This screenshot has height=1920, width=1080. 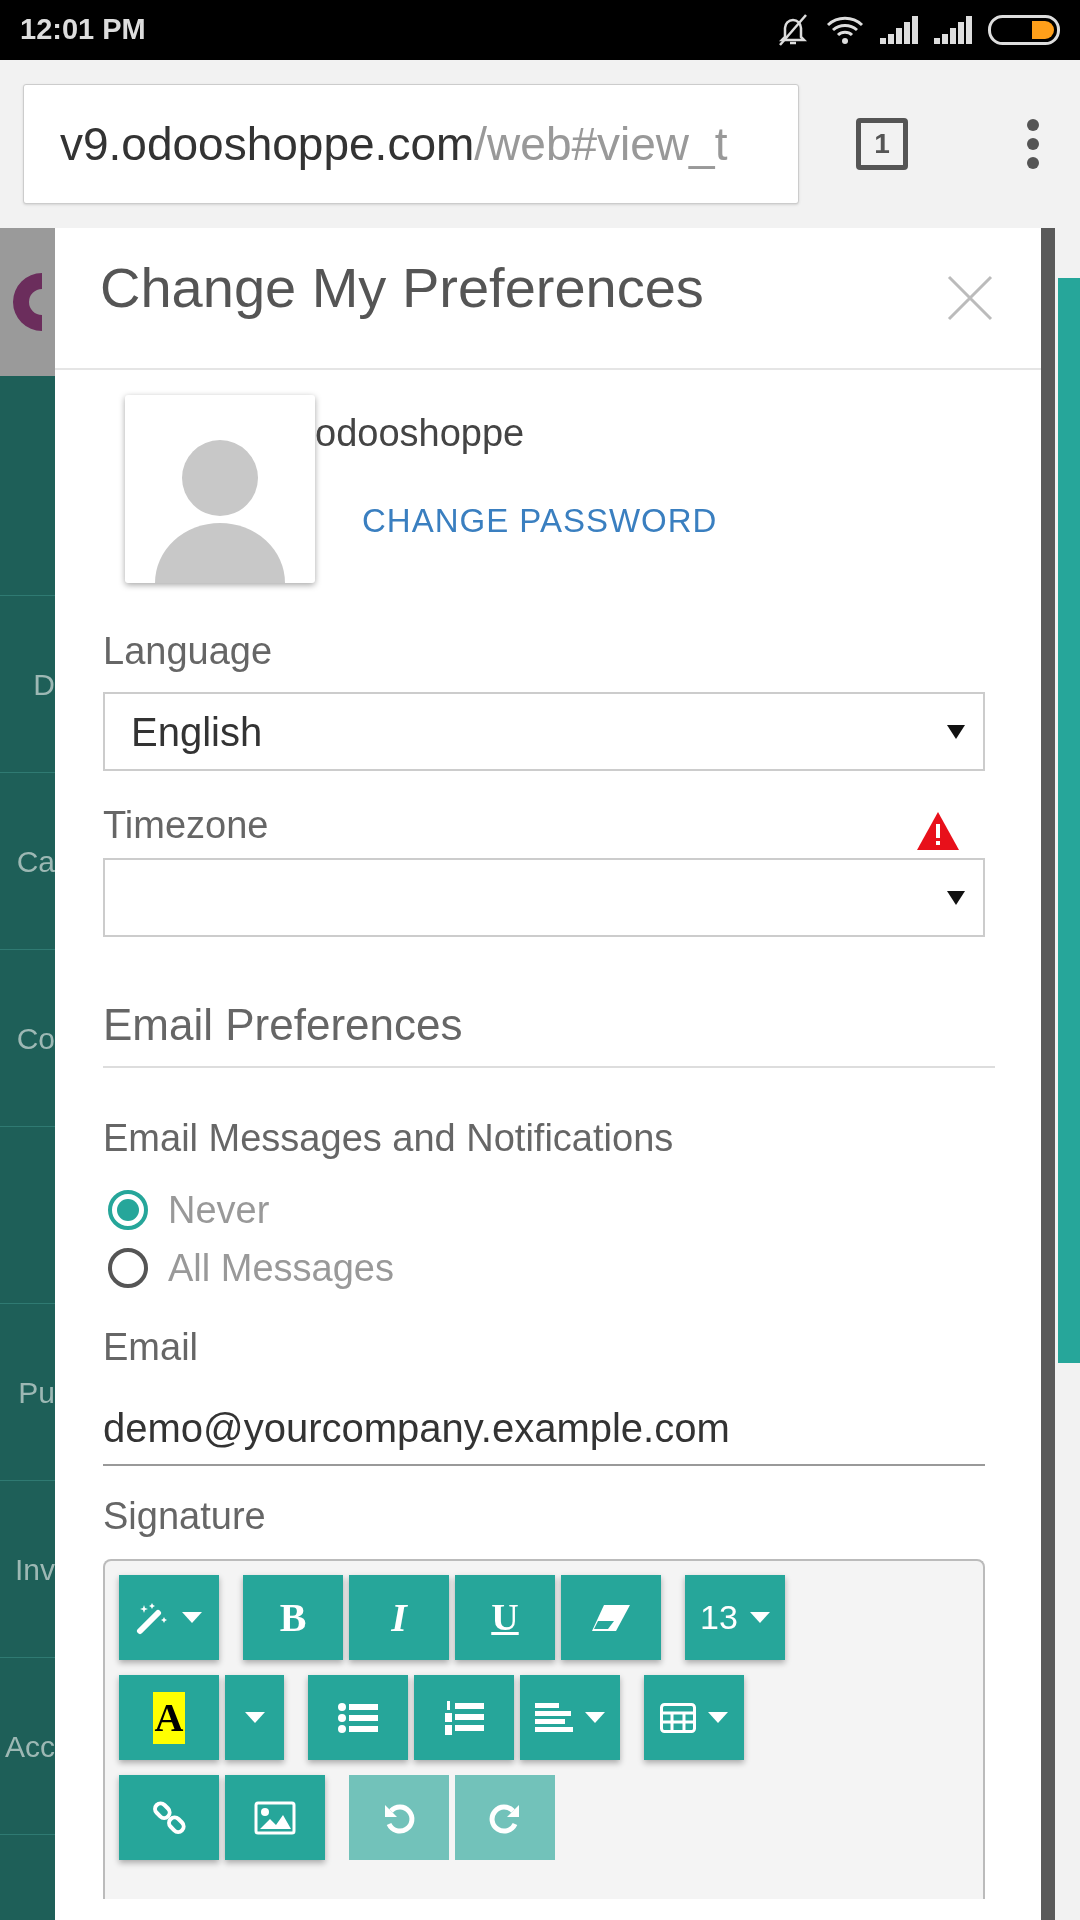 What do you see at coordinates (185, 1516) in the screenshot?
I see `field-label: Signature` at bounding box center [185, 1516].